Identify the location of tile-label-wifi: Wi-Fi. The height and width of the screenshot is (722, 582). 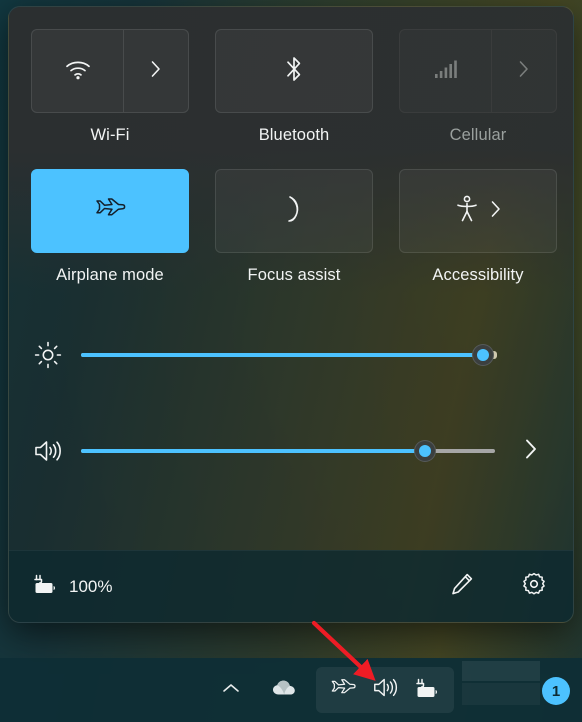
(110, 135).